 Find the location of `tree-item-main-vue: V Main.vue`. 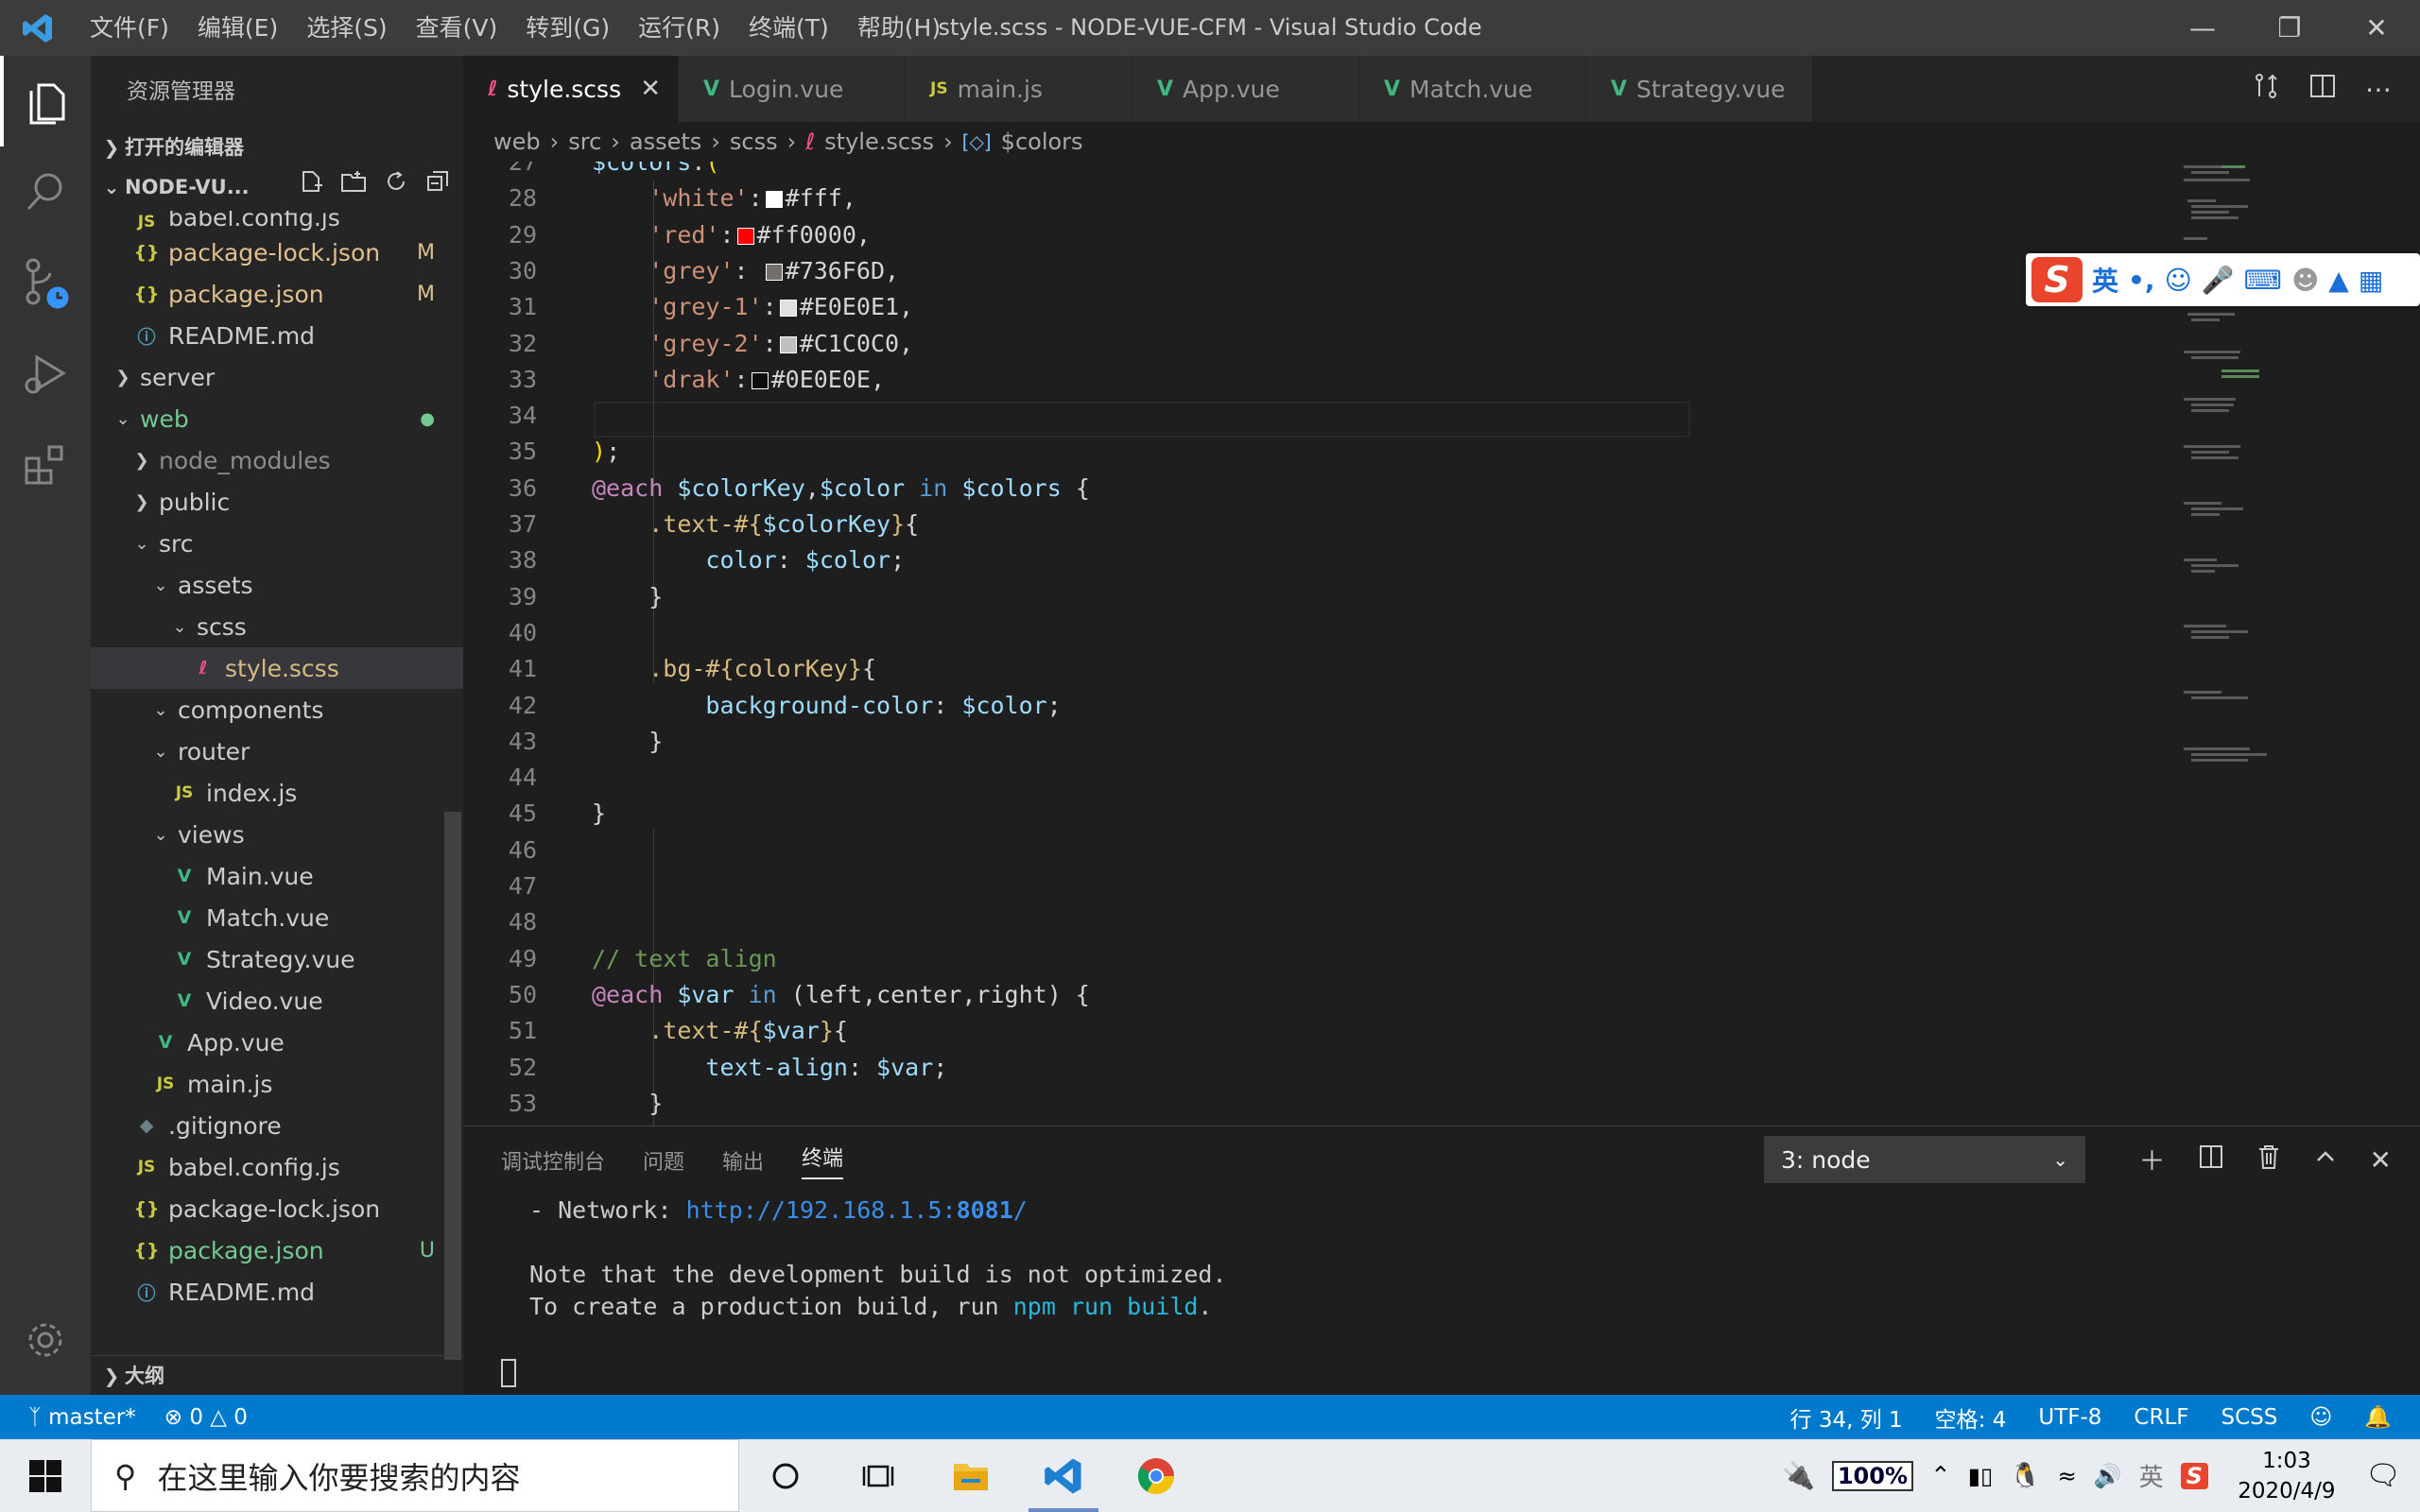

tree-item-main-vue: V Main.vue is located at coordinates (277, 876).